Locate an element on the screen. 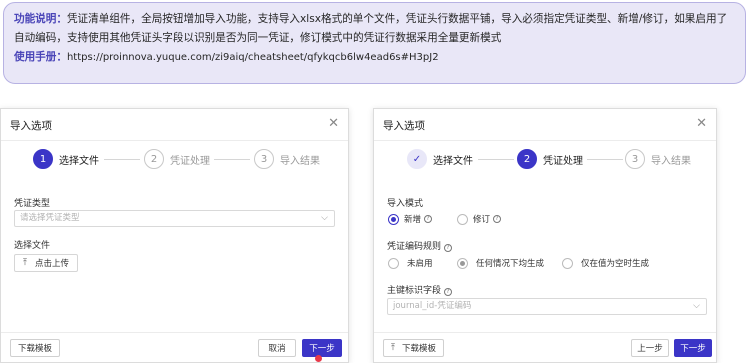  prev-button: 上一步 is located at coordinates (650, 348).